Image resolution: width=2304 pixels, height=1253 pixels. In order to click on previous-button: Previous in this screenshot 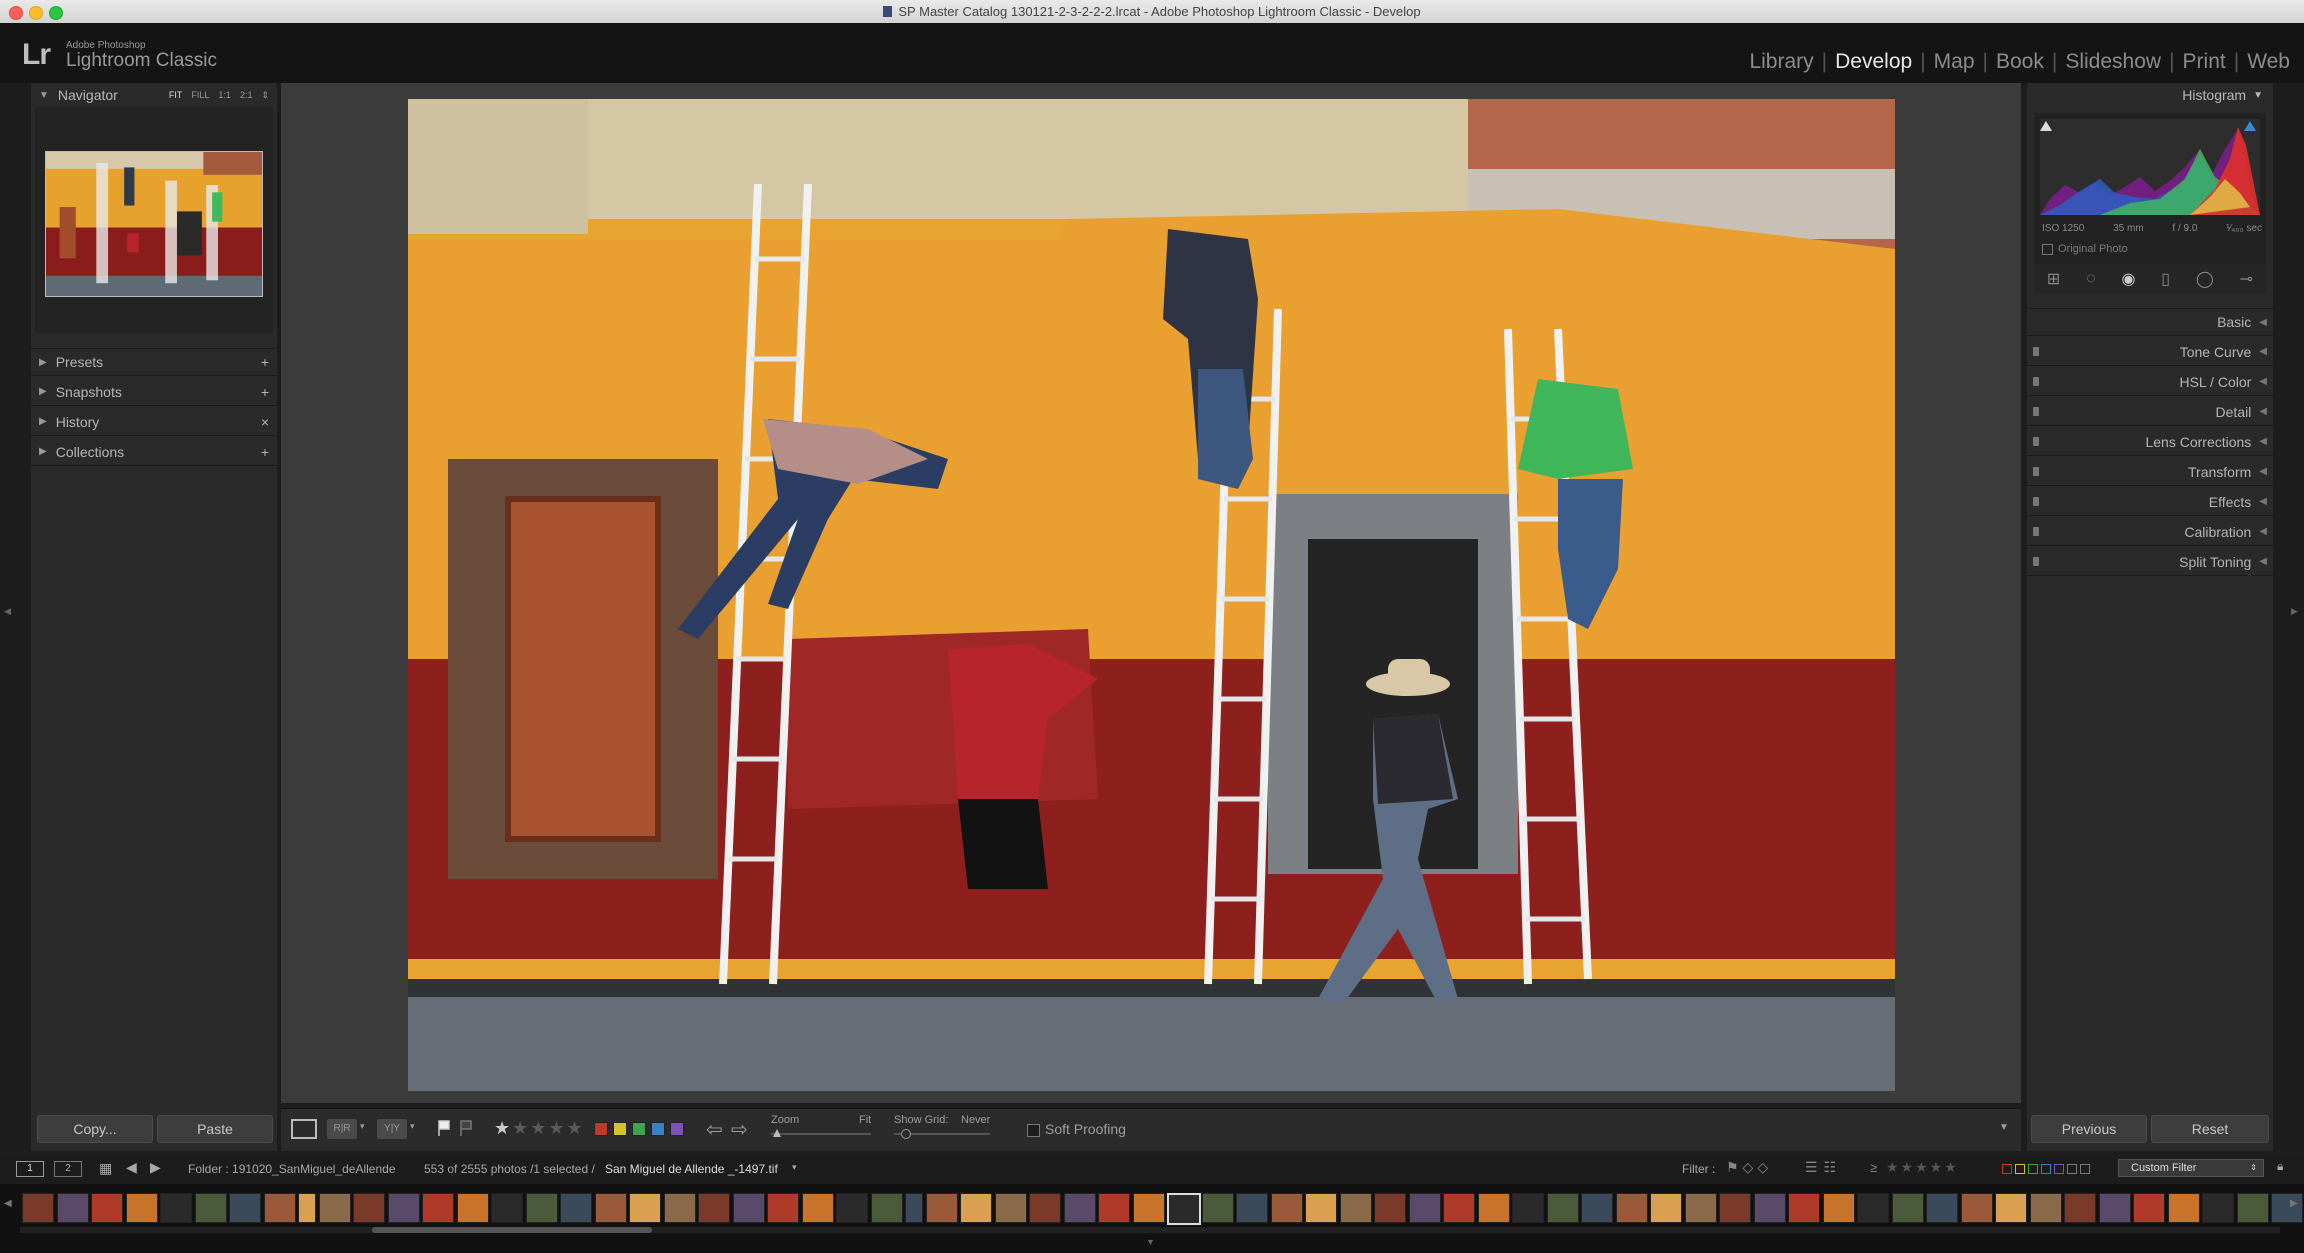, I will do `click(2089, 1129)`.